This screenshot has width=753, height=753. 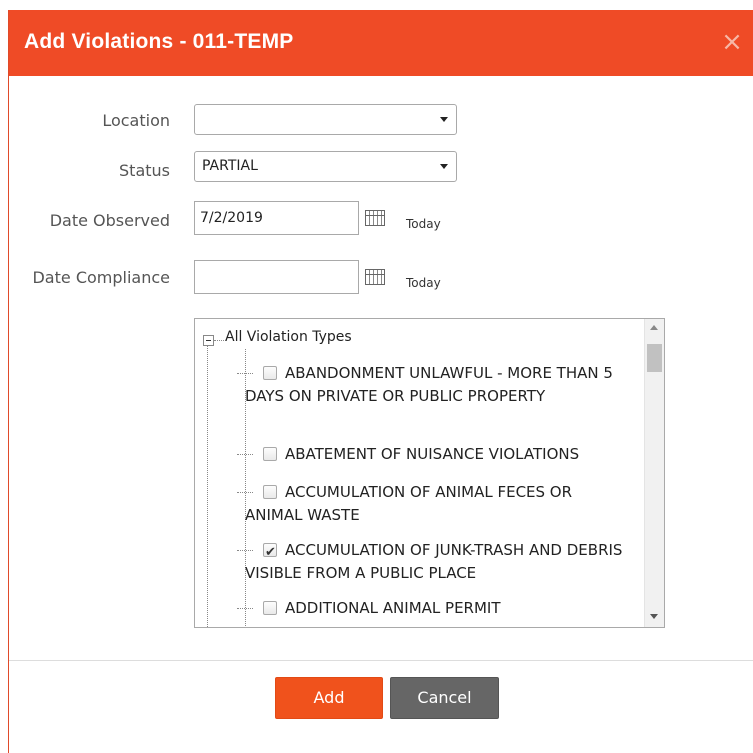 I want to click on footer-divider, so click(x=381, y=660).